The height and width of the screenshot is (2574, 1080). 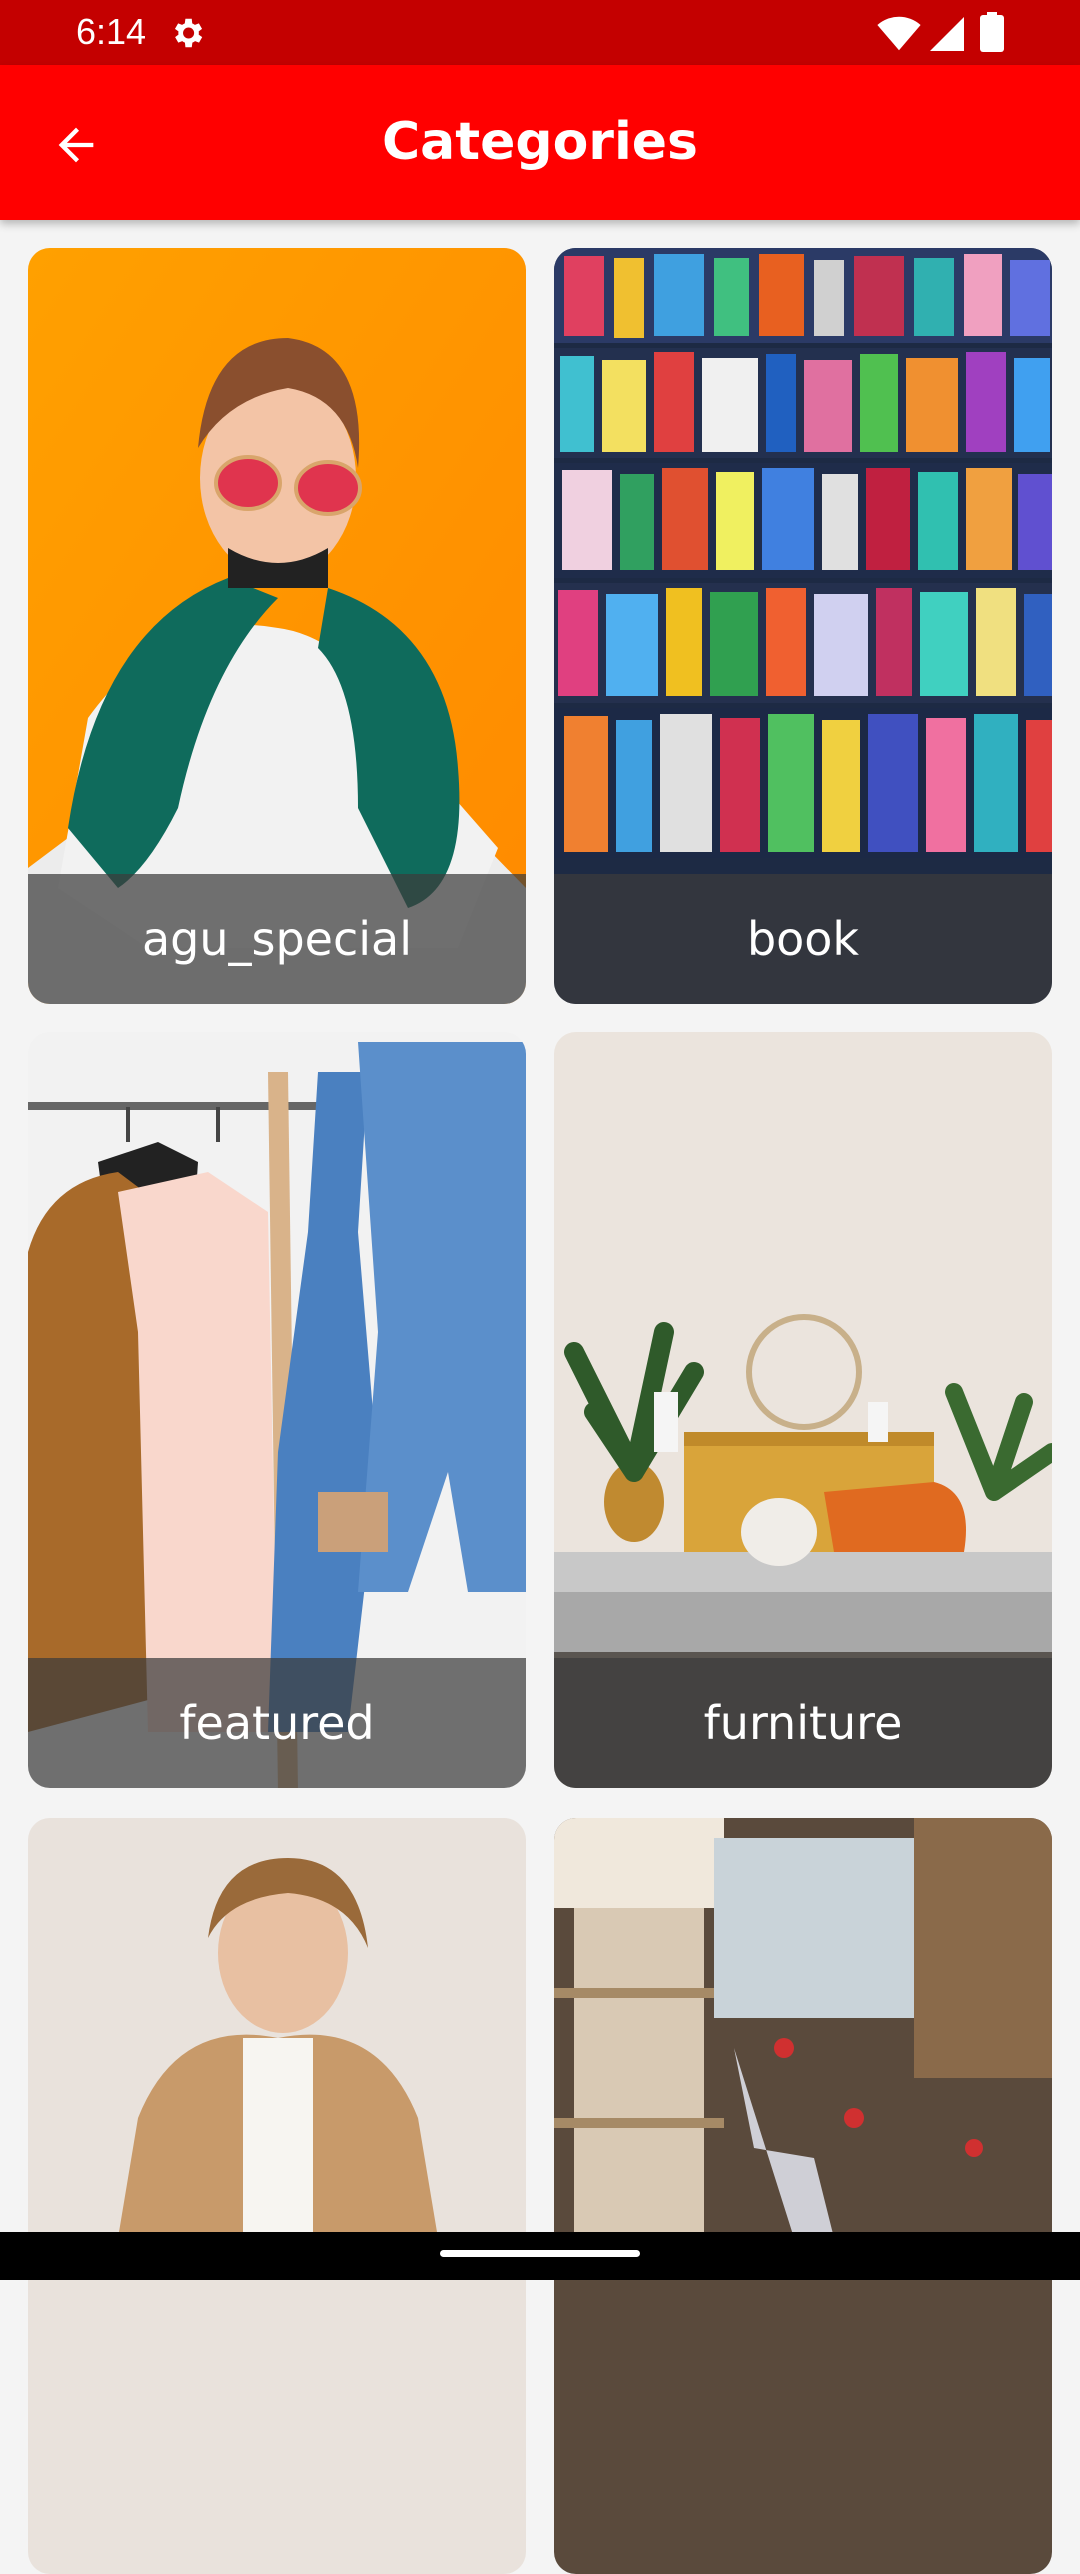 I want to click on arrow-left-icon, so click(x=76, y=145).